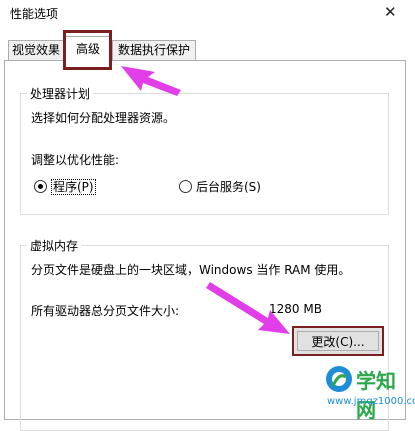  I want to click on background-services-radio, so click(185, 186).